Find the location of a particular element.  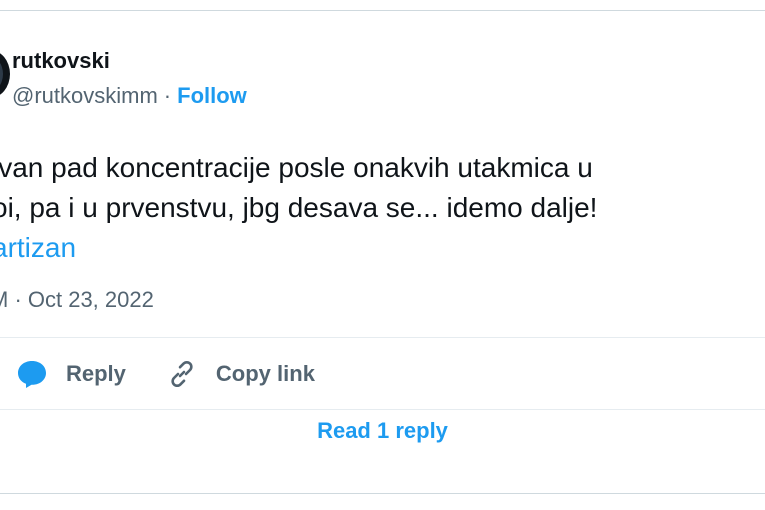

author-handle: @rutkovskimm is located at coordinates (85, 95).